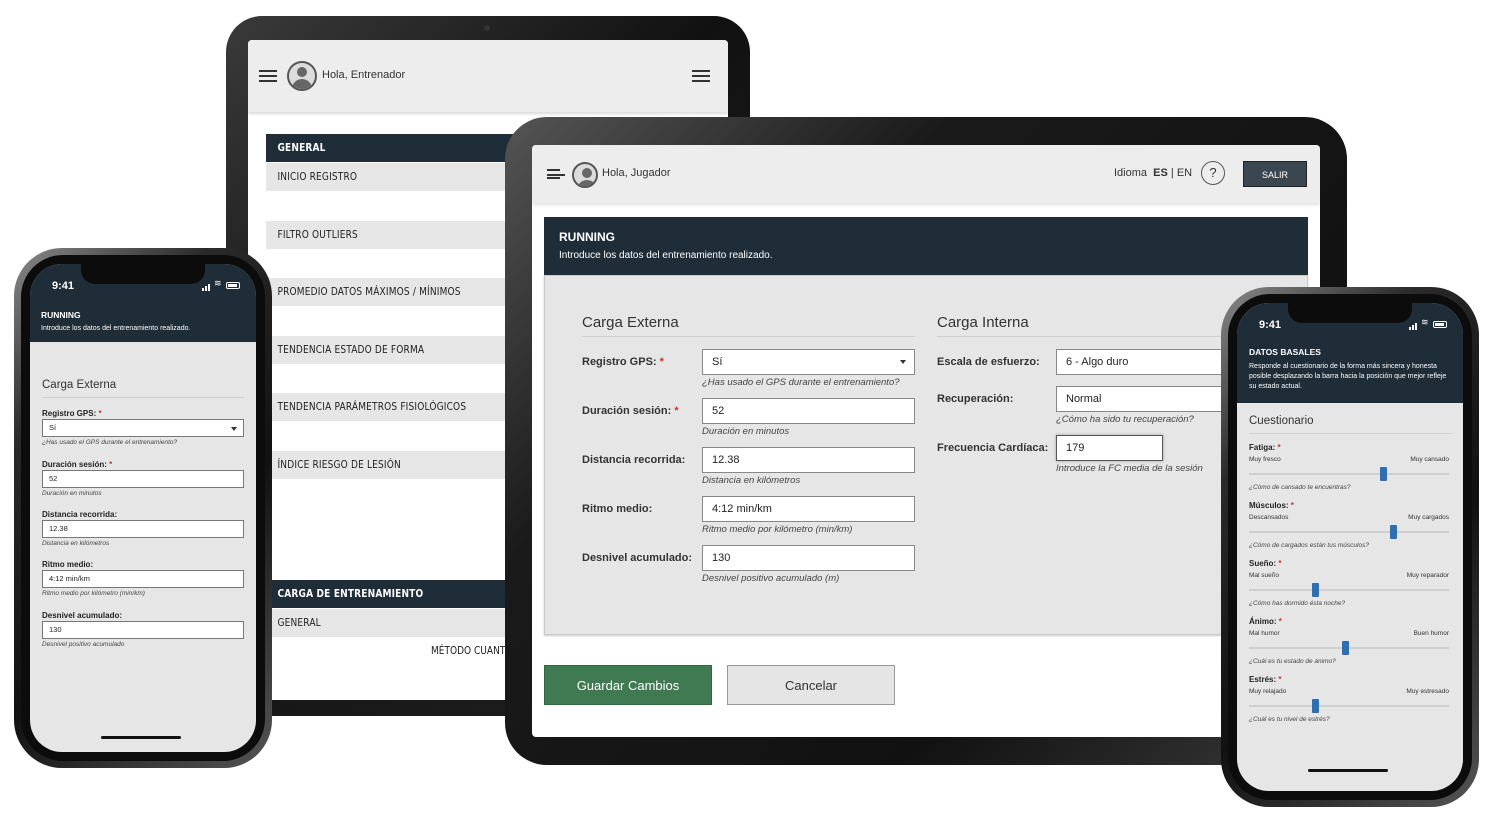  Describe the element at coordinates (627, 411) in the screenshot. I see `field-label-text: Duración sesión:` at that location.